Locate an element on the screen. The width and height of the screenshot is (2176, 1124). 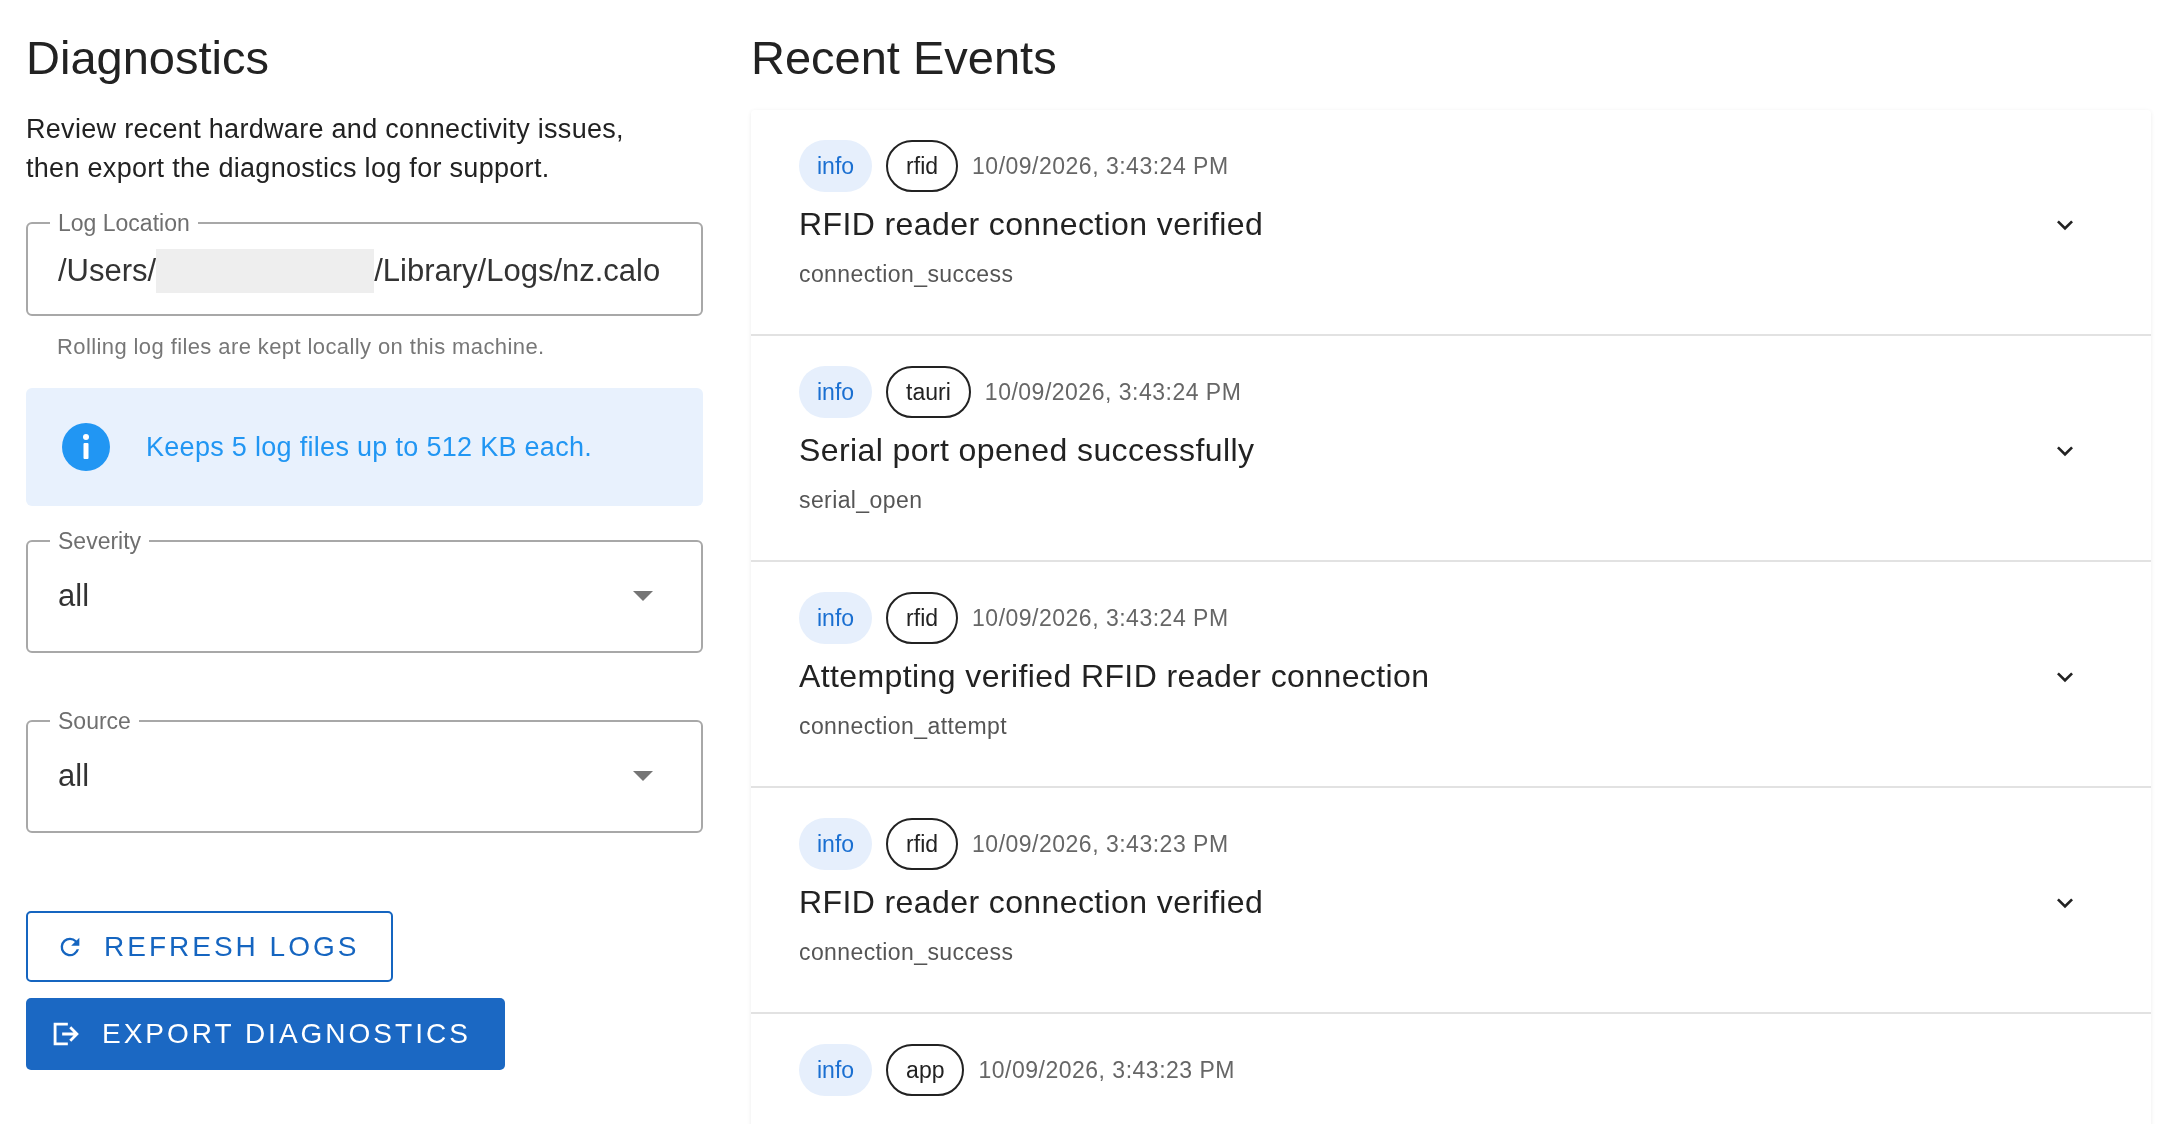
helper-text: Rolling log files are kept locally on this machine. is located at coordinates (301, 347).